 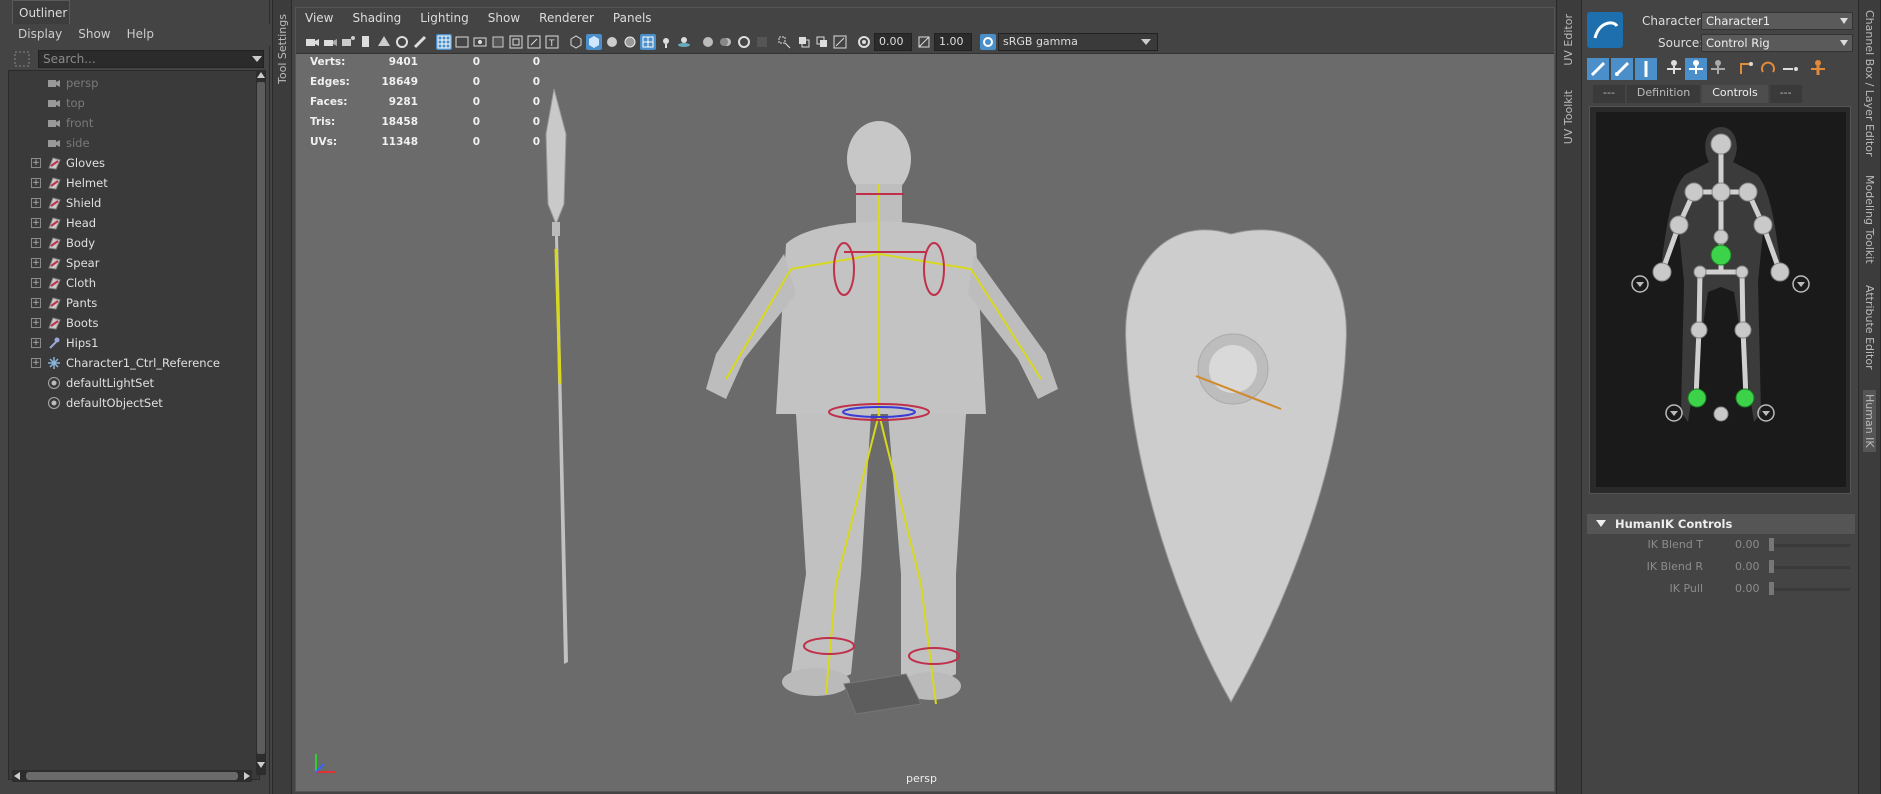 I want to click on channel-box-tab: Channel Box / Layer Editor, so click(x=1869, y=83).